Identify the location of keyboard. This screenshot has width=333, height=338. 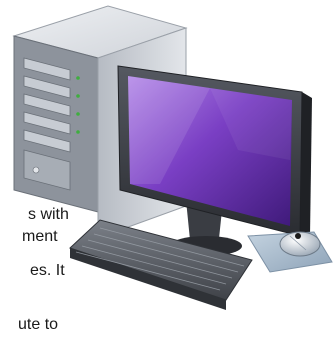
(161, 264).